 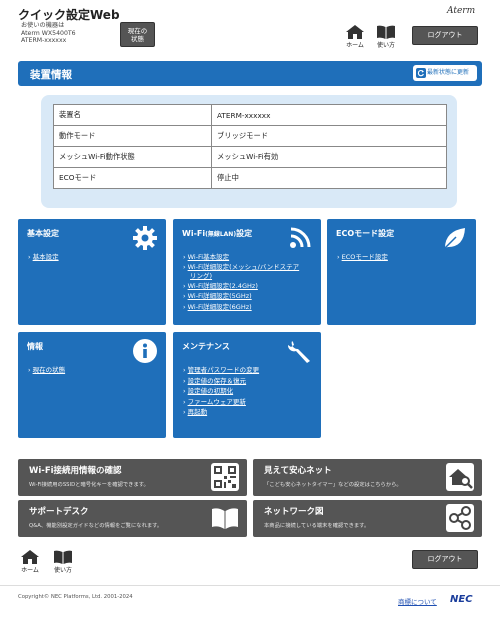 I want to click on network-share-icon, so click(x=460, y=518).